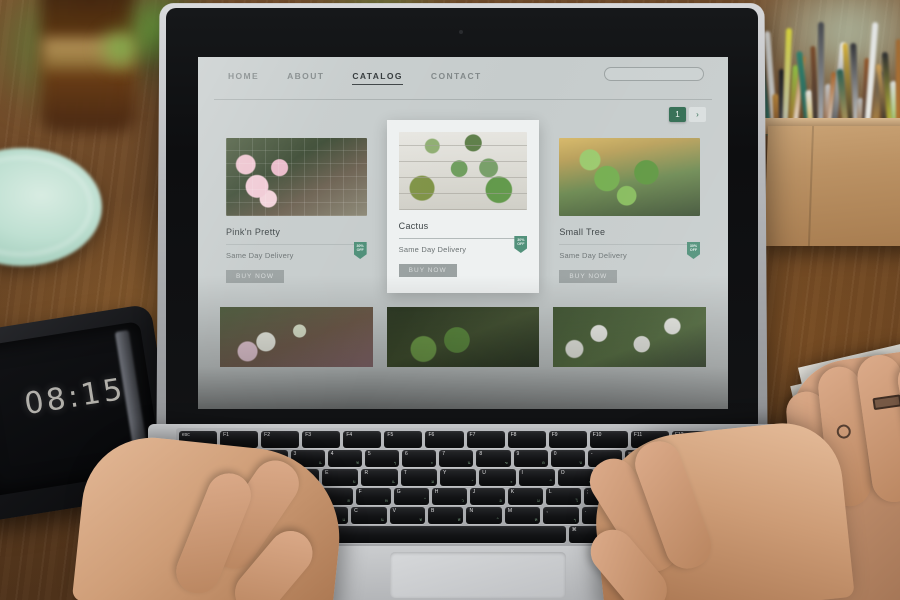  What do you see at coordinates (373, 496) in the screenshot?
I see `key: Fห` at bounding box center [373, 496].